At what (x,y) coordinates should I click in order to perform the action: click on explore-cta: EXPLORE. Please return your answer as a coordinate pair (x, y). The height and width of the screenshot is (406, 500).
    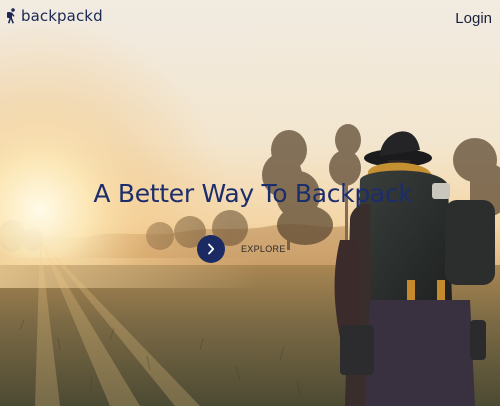
    Looking at the image, I should click on (241, 249).